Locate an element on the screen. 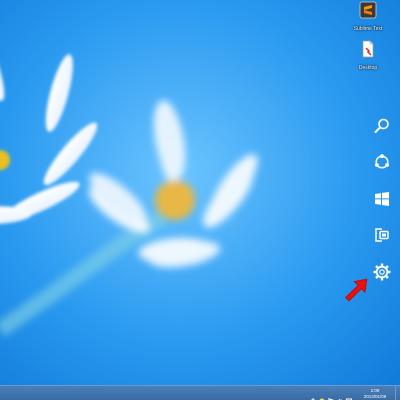  search-icon is located at coordinates (382, 126).